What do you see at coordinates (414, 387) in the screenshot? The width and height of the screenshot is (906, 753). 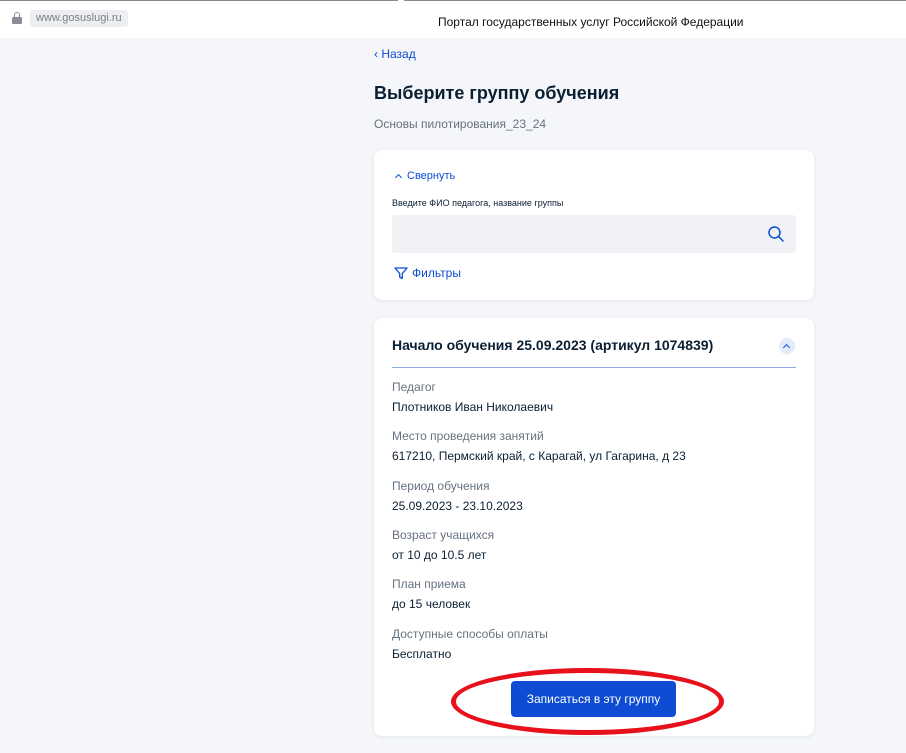 I see `field-label: Педагог` at bounding box center [414, 387].